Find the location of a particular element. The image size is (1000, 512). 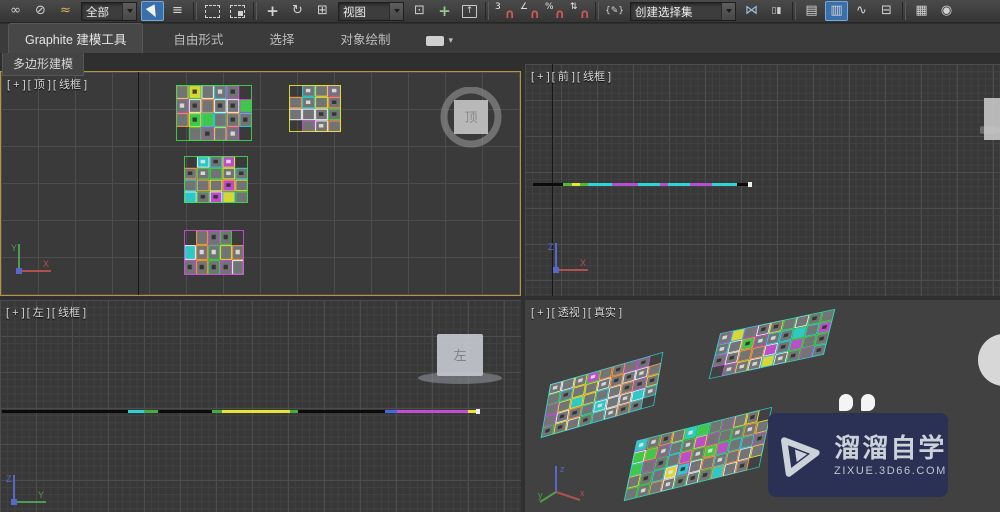

rendered-frame-window-glyph: ◉ is located at coordinates (946, 10).